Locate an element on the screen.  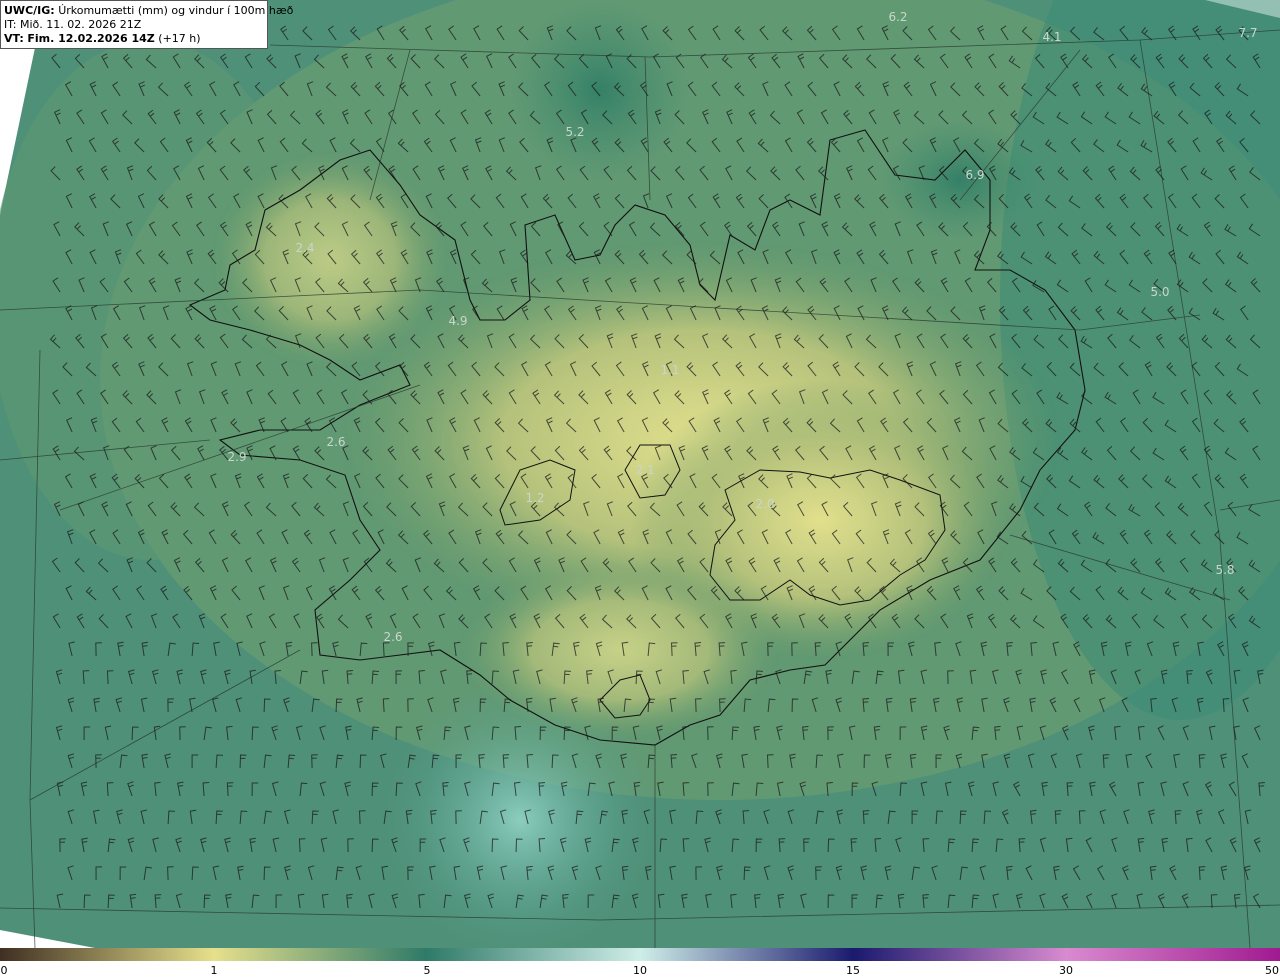
colorbar-tick: 15 is located at coordinates (853, 970).